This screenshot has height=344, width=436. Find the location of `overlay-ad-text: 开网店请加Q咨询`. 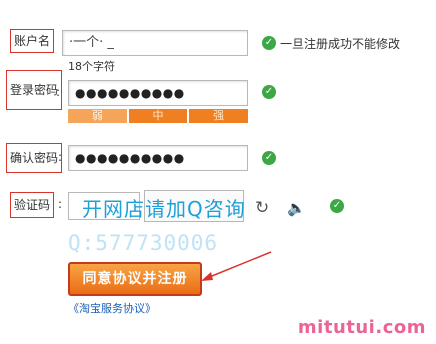

overlay-ad-text: 开网店请加Q咨询 is located at coordinates (164, 209).